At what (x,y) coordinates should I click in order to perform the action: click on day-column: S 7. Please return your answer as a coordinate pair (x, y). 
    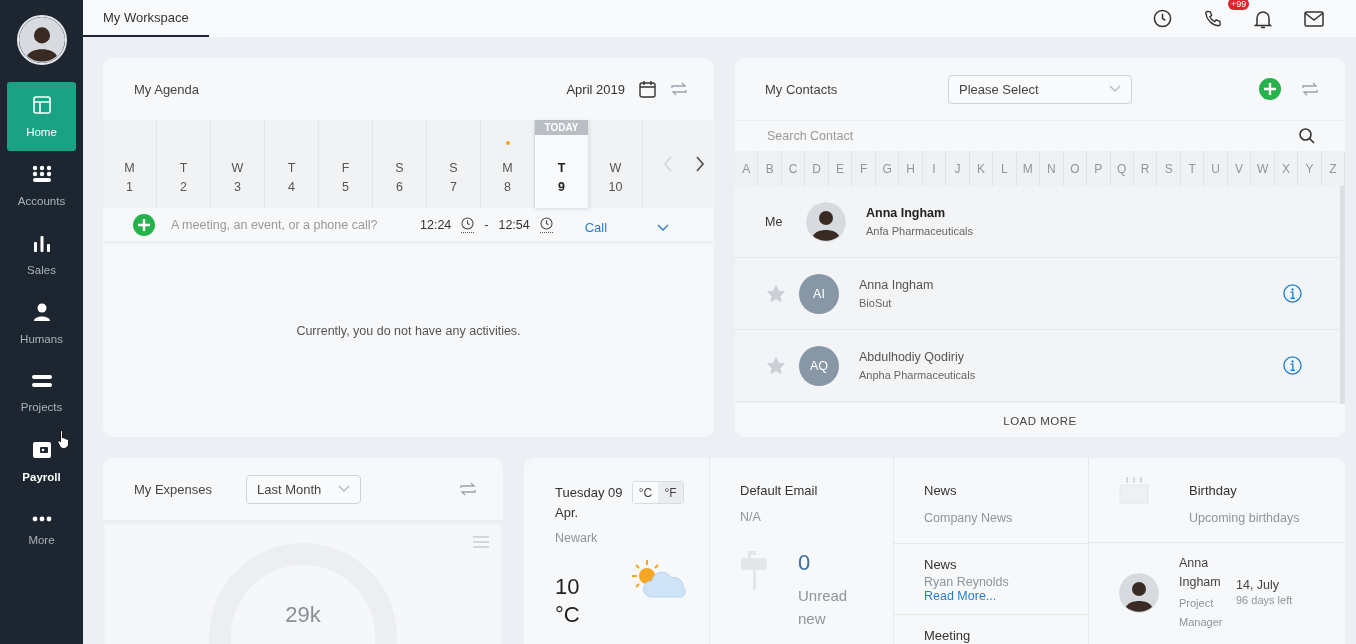
    Looking at the image, I should click on (454, 164).